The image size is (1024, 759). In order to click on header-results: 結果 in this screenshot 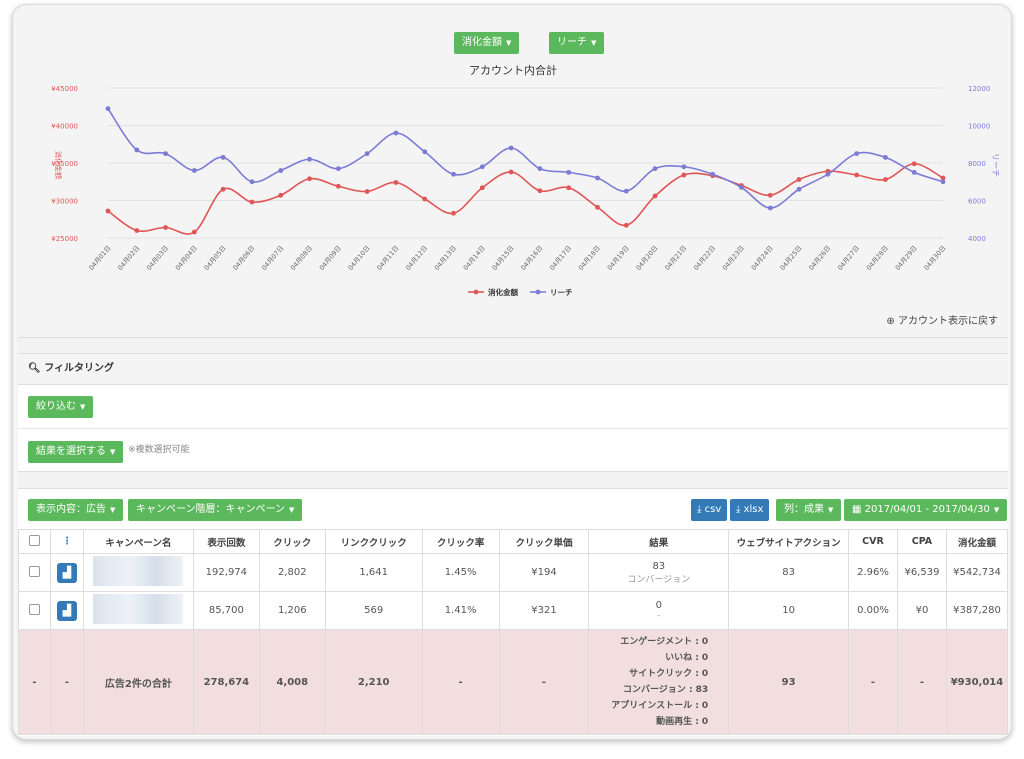, I will do `click(659, 541)`.